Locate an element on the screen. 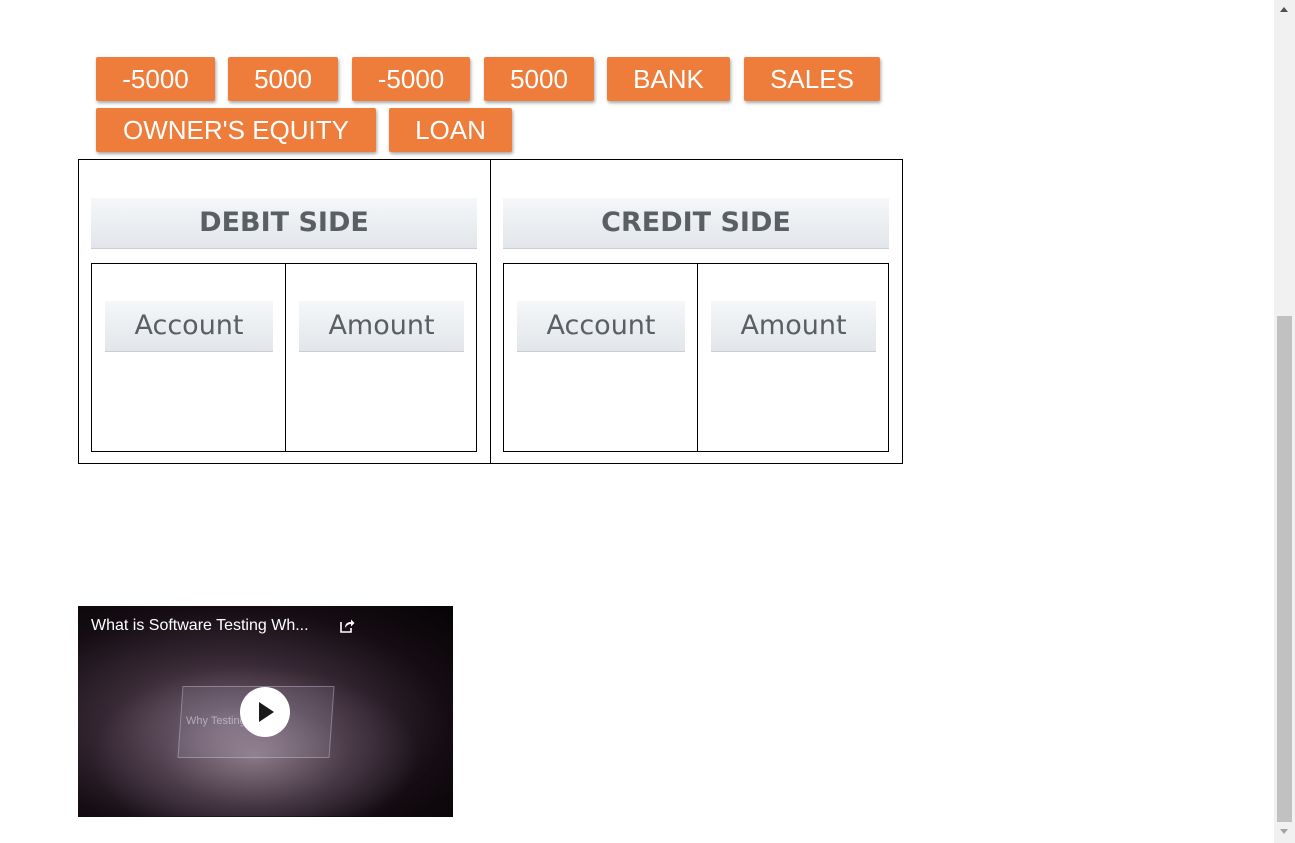 The width and height of the screenshot is (1295, 843). play-icon is located at coordinates (266, 712).